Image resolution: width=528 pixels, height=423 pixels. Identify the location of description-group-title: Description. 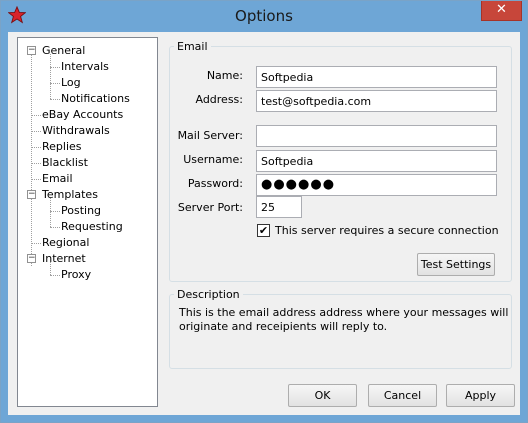
(208, 294).